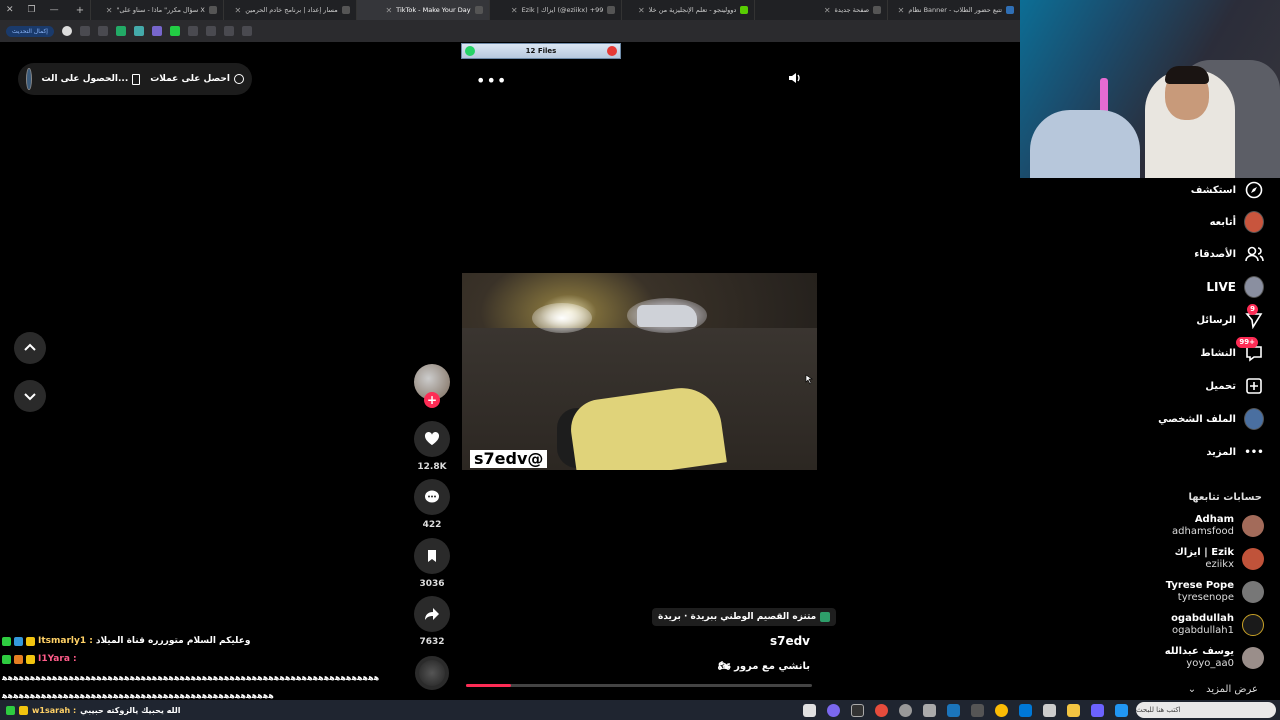 The image size is (1280, 720). I want to click on cast-icon, so click(246, 31).